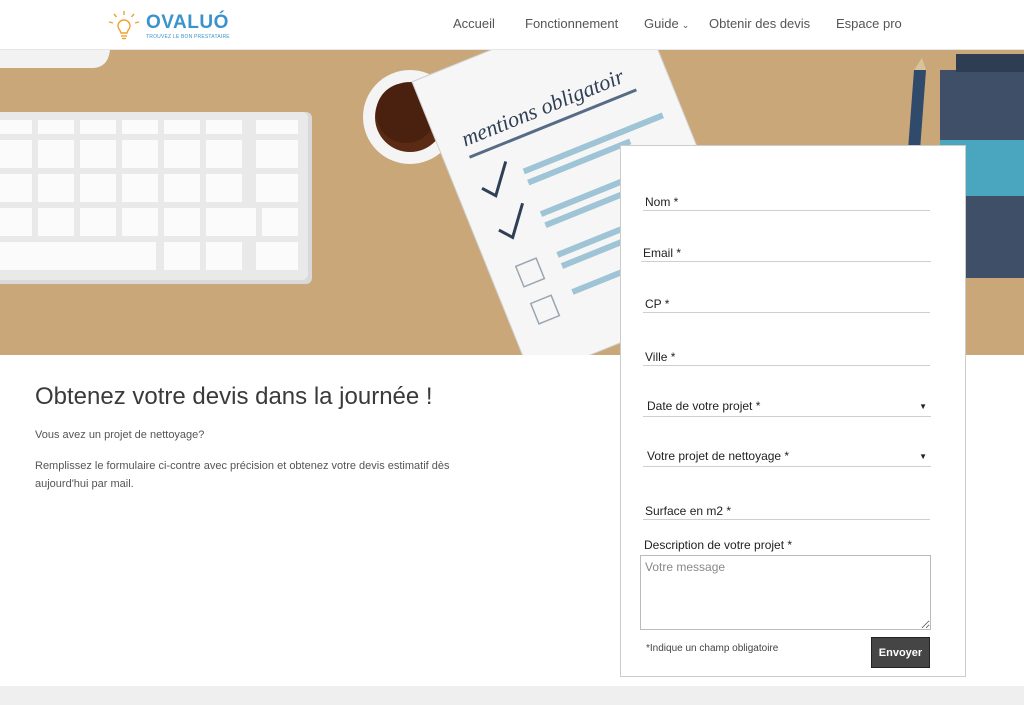 The height and width of the screenshot is (705, 1024). What do you see at coordinates (156, 198) in the screenshot?
I see `keyboard-illustration` at bounding box center [156, 198].